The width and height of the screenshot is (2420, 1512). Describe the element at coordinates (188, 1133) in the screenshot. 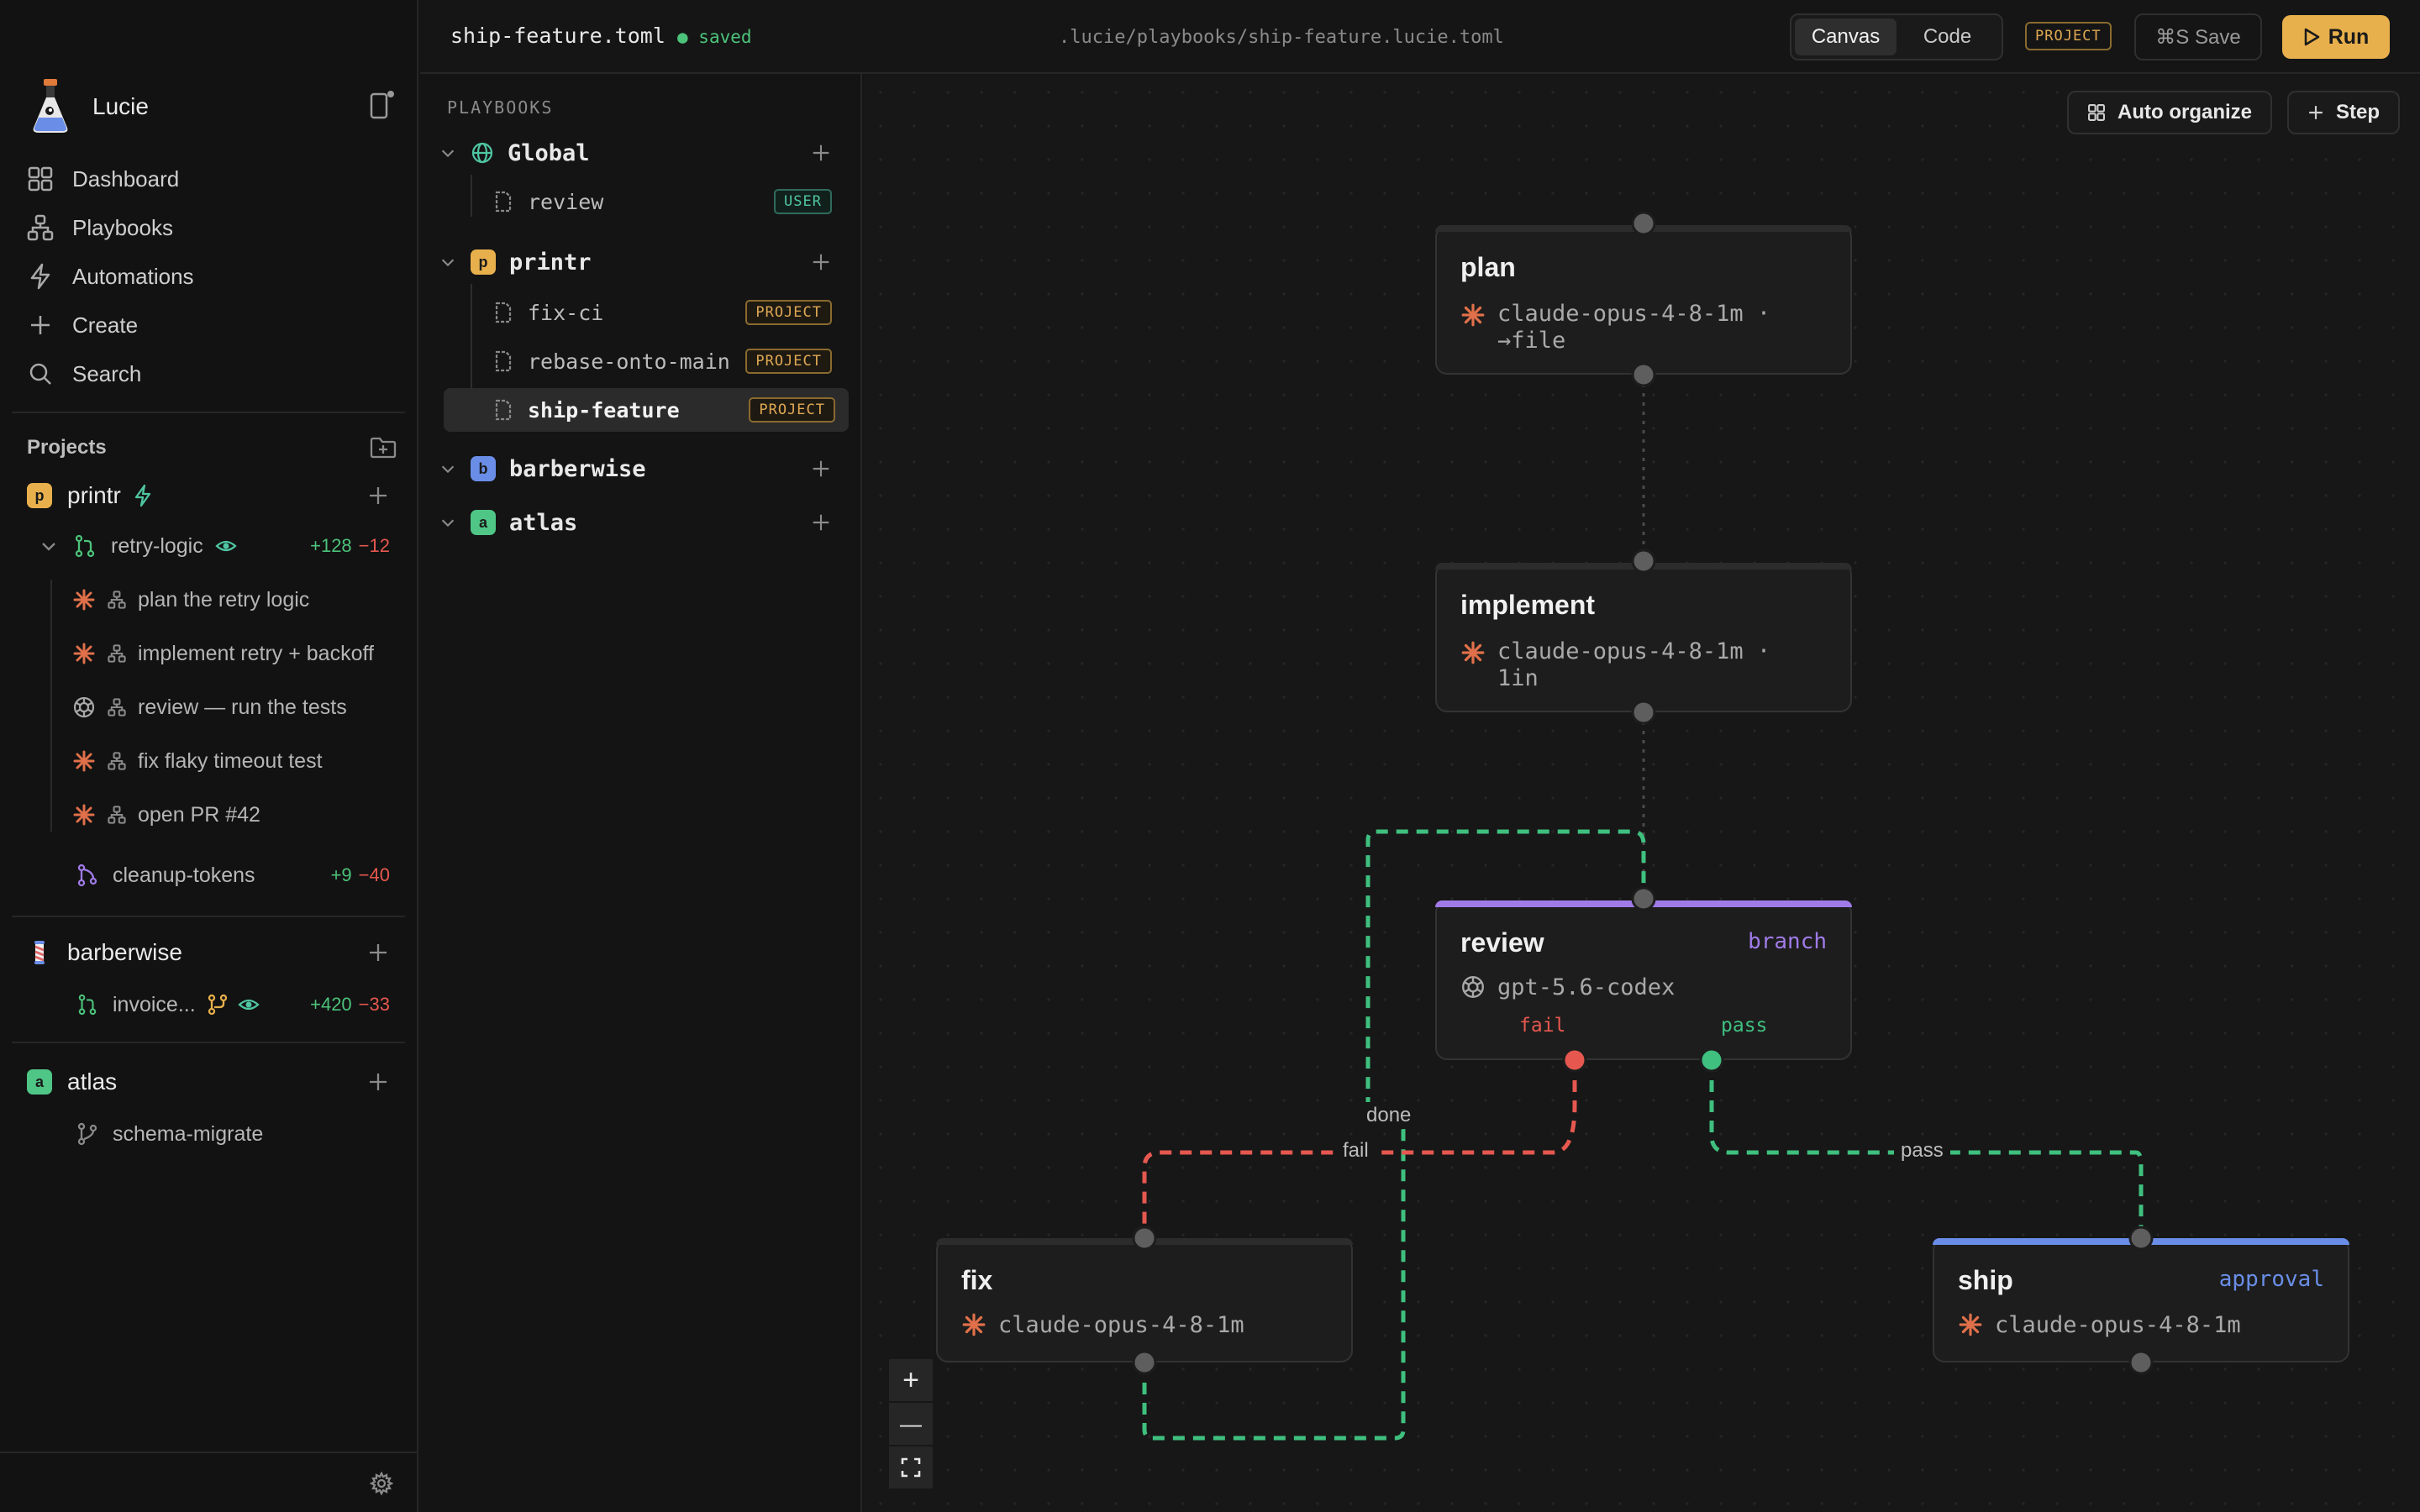

I see `branch-name: schema-migrate` at that location.